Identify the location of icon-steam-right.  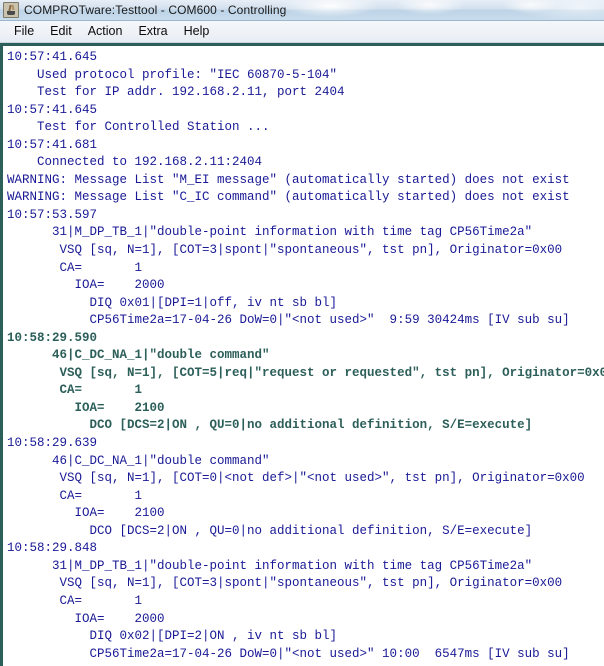
(13, 7).